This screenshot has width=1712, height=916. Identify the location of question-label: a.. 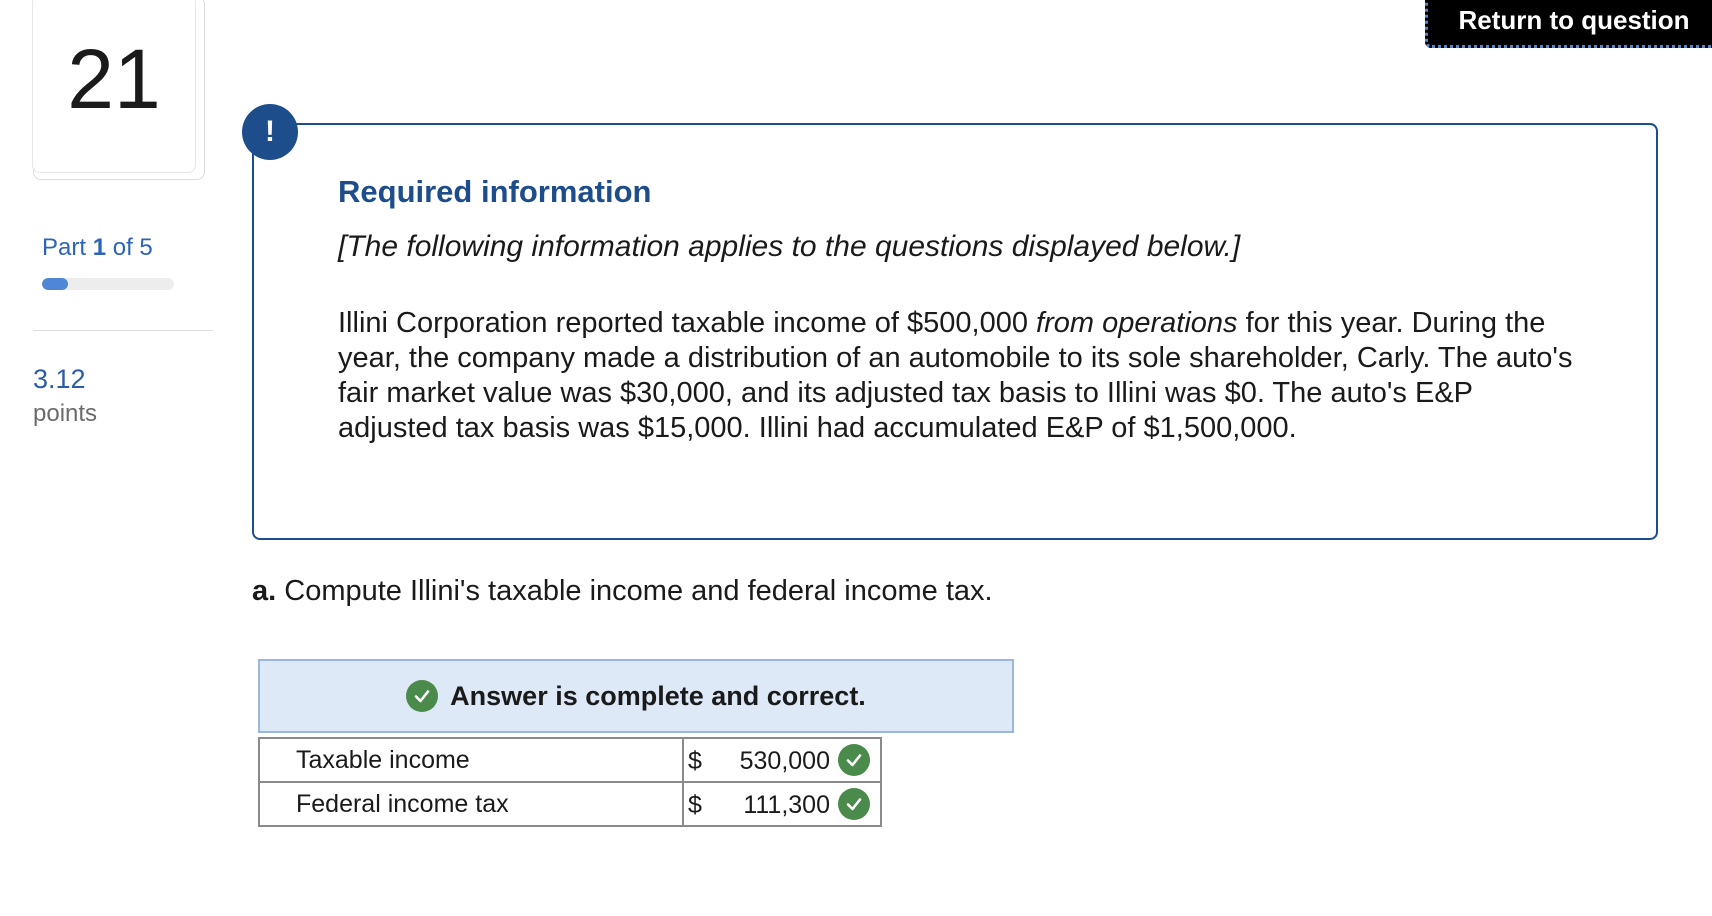
(264, 591).